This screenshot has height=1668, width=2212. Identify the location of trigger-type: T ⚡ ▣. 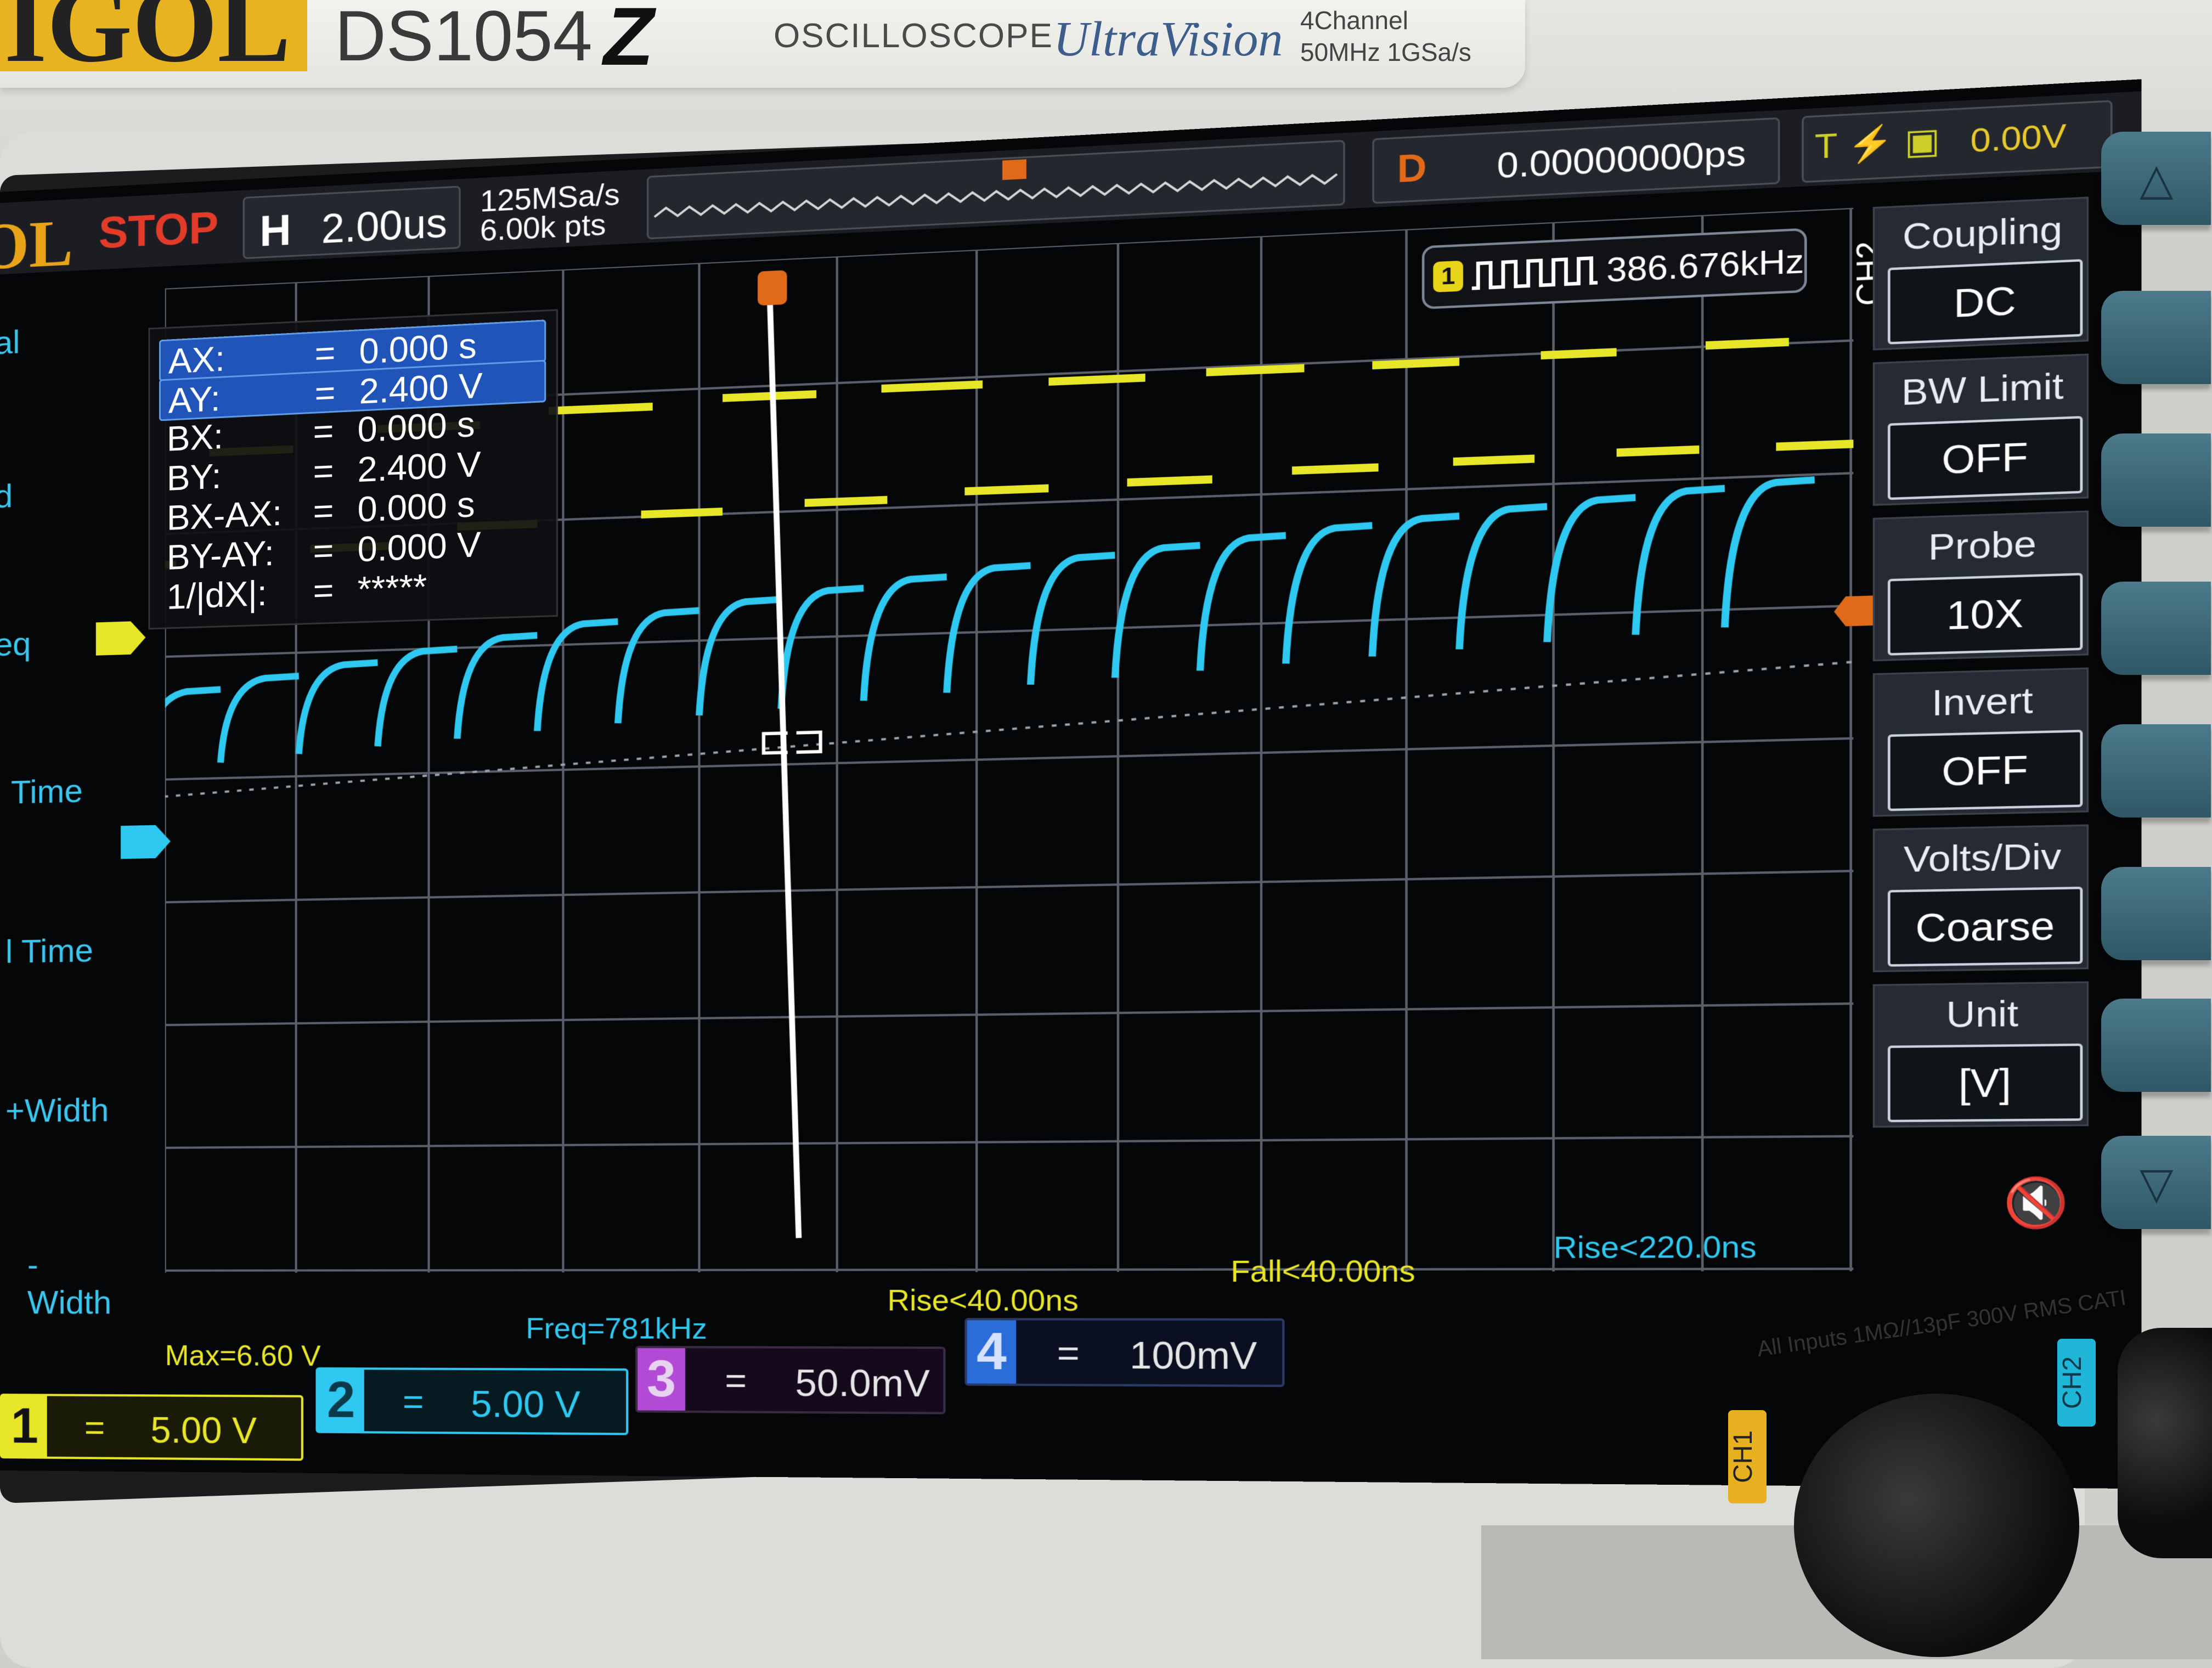
(1878, 143).